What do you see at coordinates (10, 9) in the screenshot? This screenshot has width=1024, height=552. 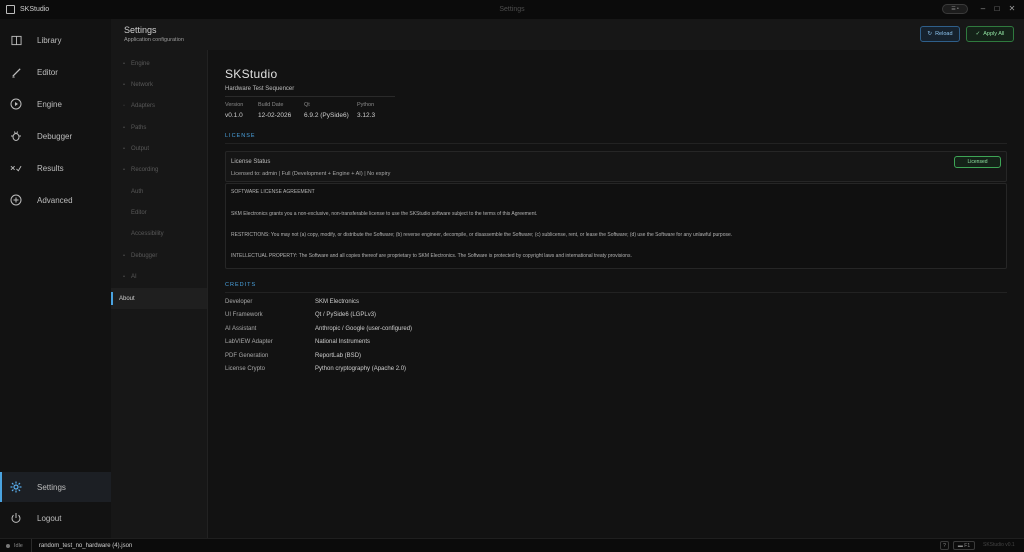 I see `app-logo-icon` at bounding box center [10, 9].